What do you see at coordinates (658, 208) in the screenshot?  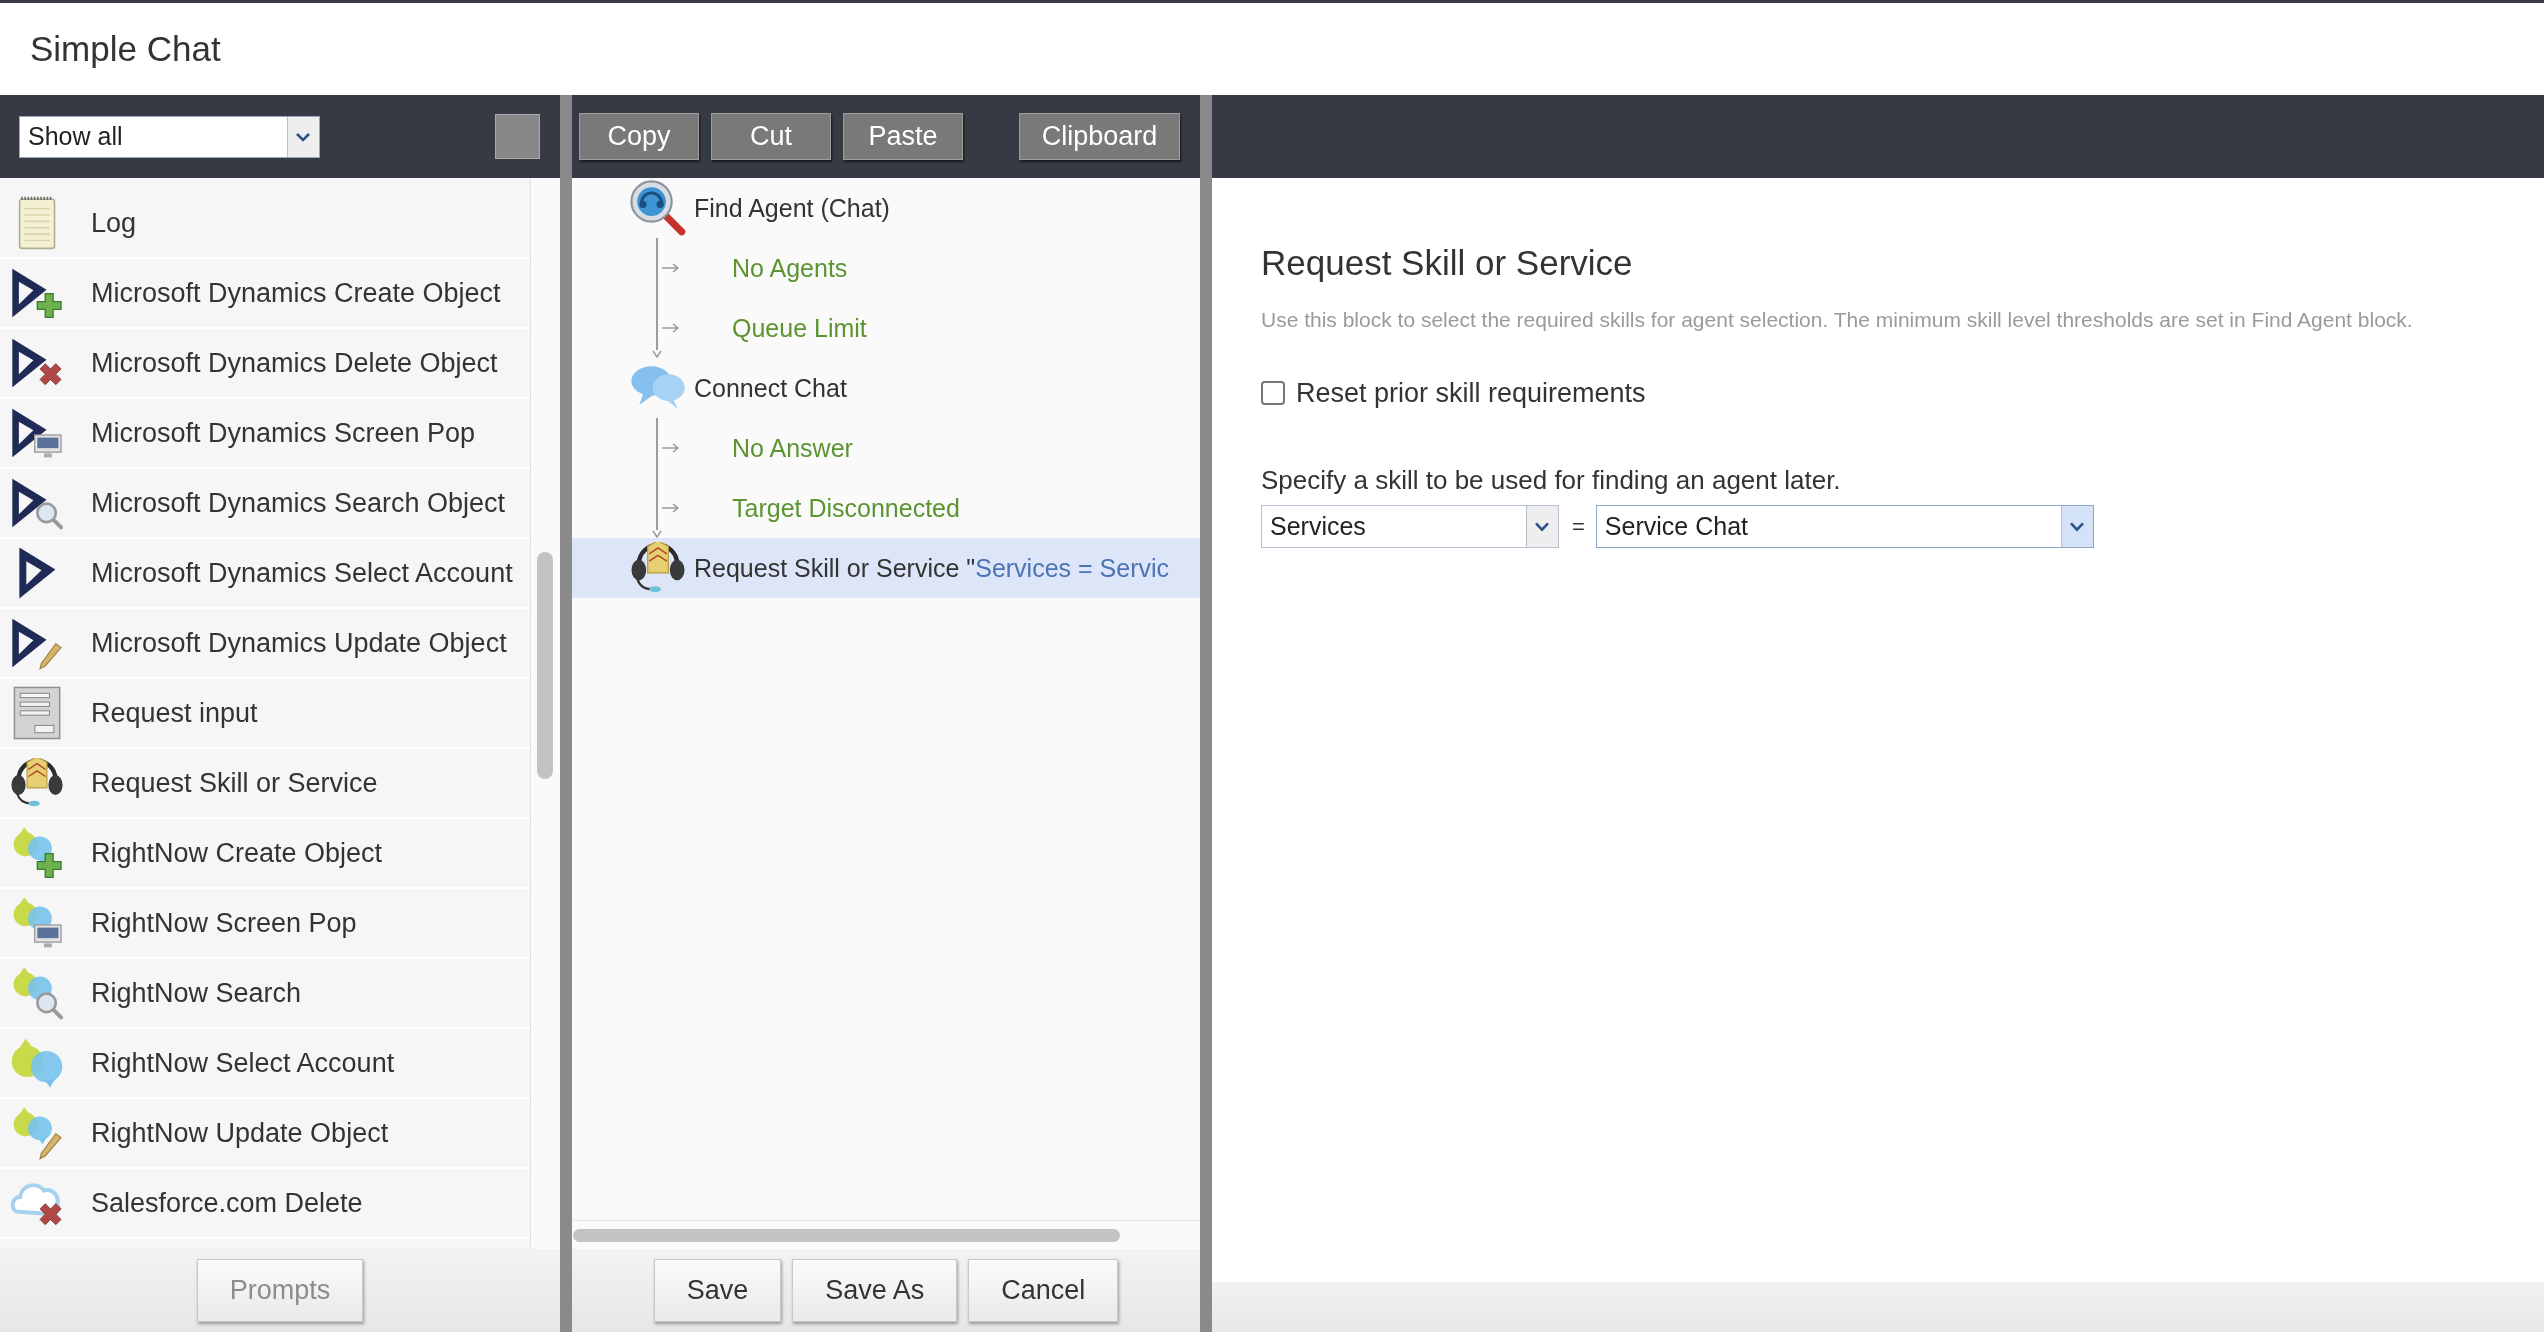 I see `magnifier-icon` at bounding box center [658, 208].